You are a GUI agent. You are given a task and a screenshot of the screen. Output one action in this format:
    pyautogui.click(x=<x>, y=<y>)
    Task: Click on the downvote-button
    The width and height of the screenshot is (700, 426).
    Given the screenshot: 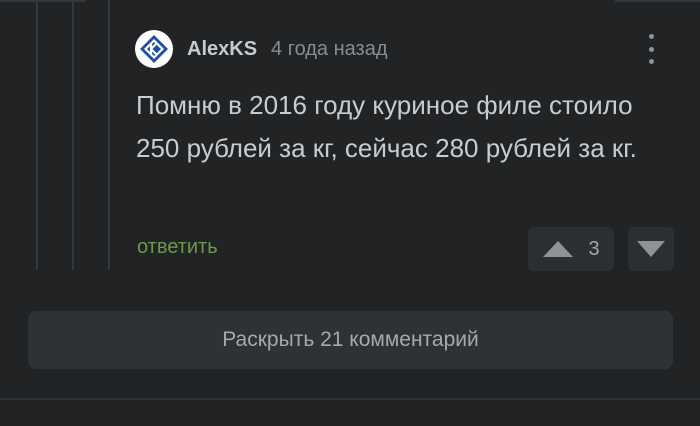 What is the action you would take?
    pyautogui.click(x=651, y=249)
    